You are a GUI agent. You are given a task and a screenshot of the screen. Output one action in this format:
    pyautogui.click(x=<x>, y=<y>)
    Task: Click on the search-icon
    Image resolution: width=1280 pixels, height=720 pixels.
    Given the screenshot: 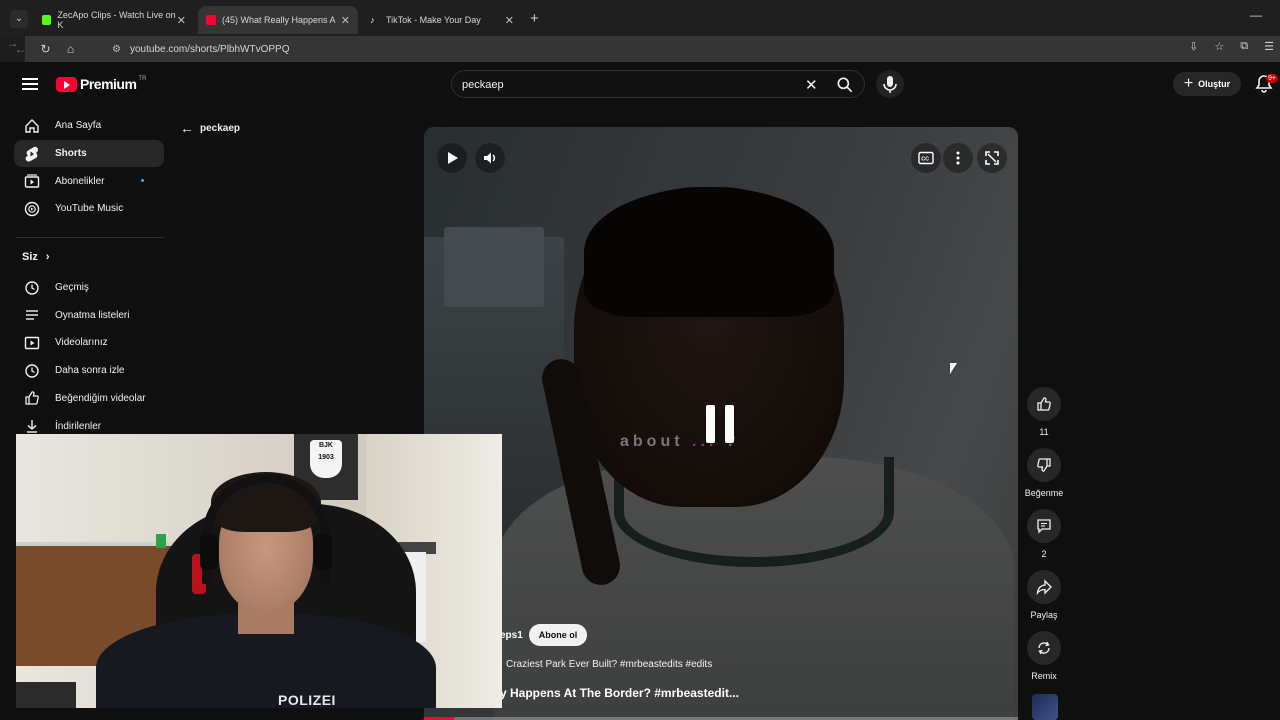 What is the action you would take?
    pyautogui.click(x=845, y=85)
    